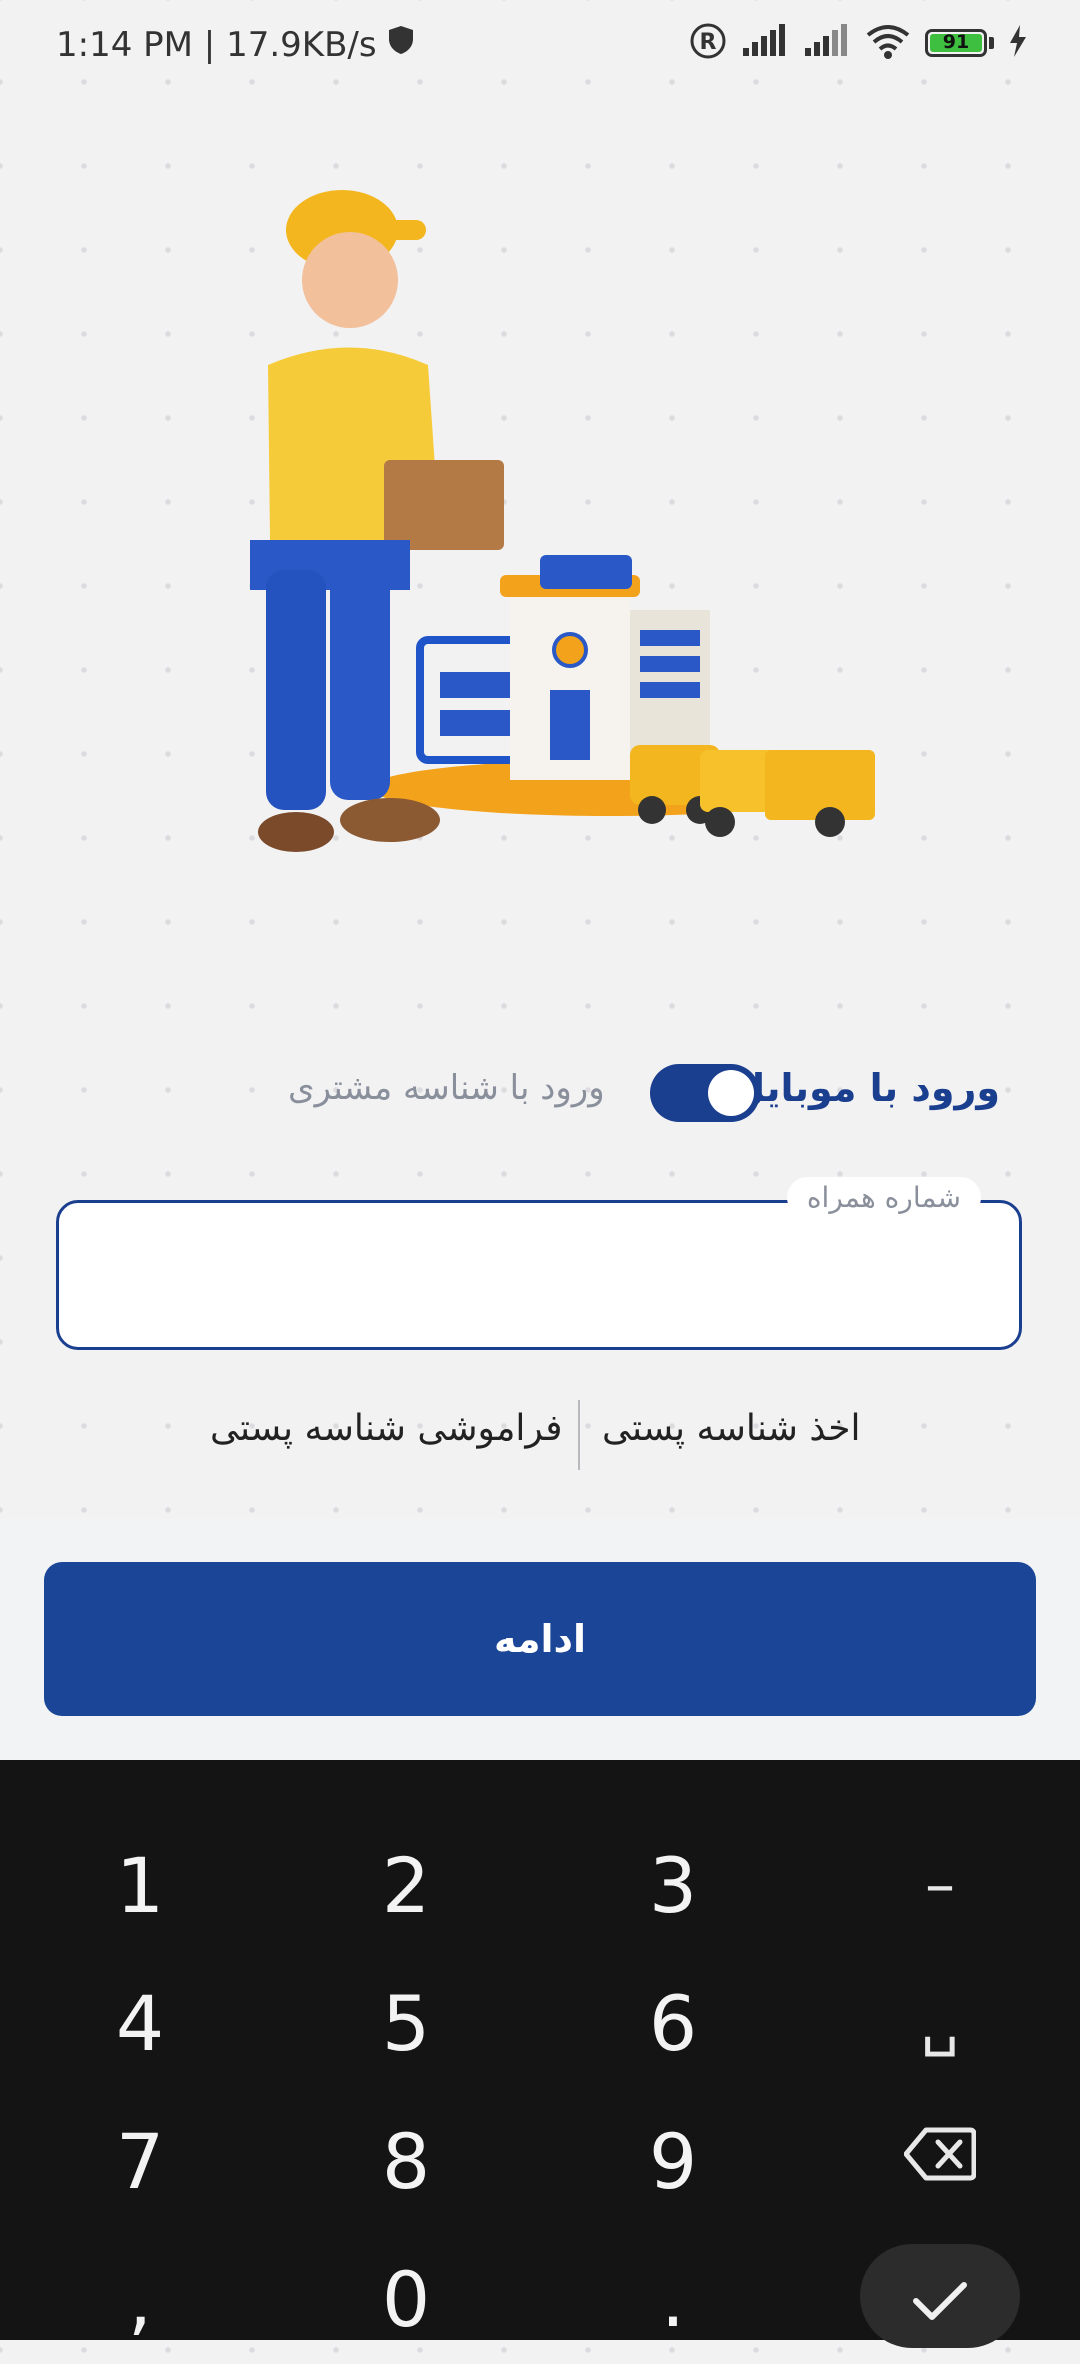 This screenshot has height=2364, width=1080. Describe the element at coordinates (406, 2299) in the screenshot. I see `key-0: 0` at that location.